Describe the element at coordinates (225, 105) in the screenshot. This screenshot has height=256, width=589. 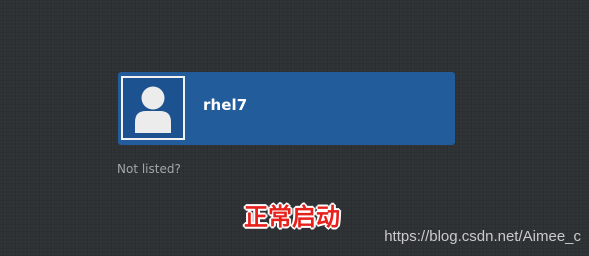
I see `user-name: rhel7` at that location.